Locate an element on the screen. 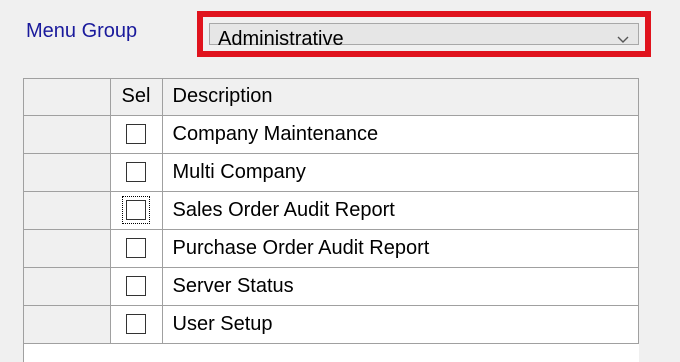 This screenshot has width=680, height=362. description-cell: Server Status is located at coordinates (400, 286).